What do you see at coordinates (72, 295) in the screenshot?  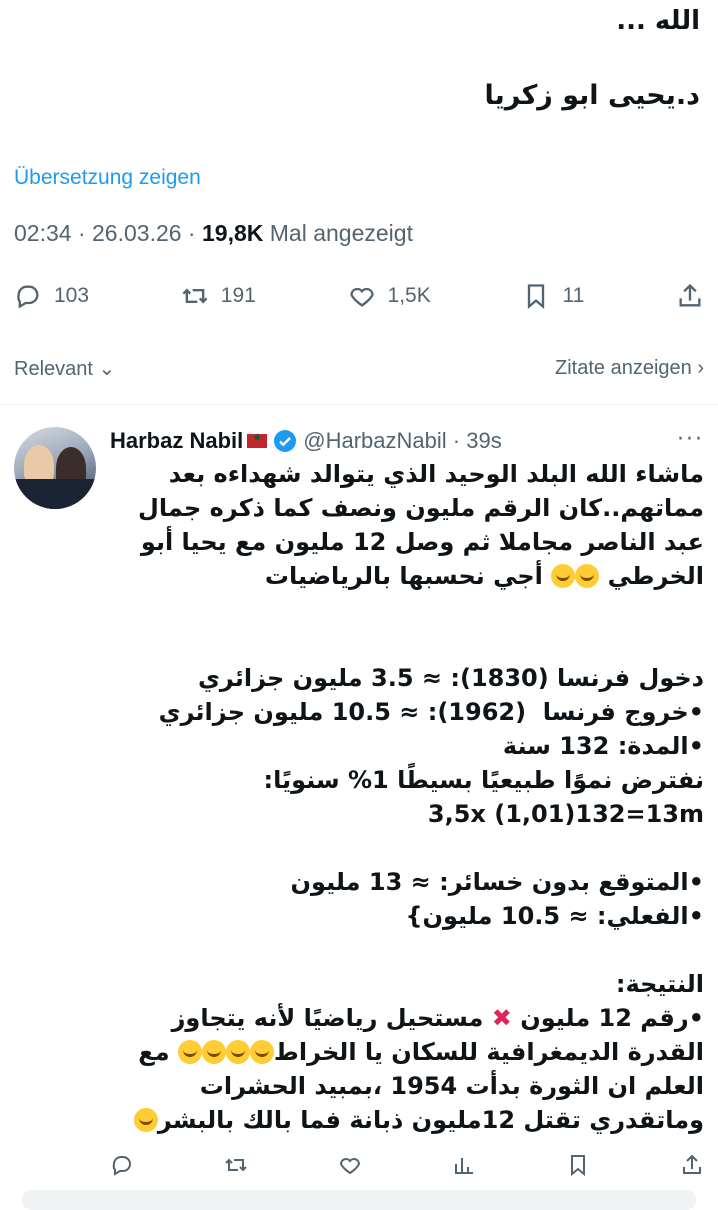 I see `reply-count: 103` at bounding box center [72, 295].